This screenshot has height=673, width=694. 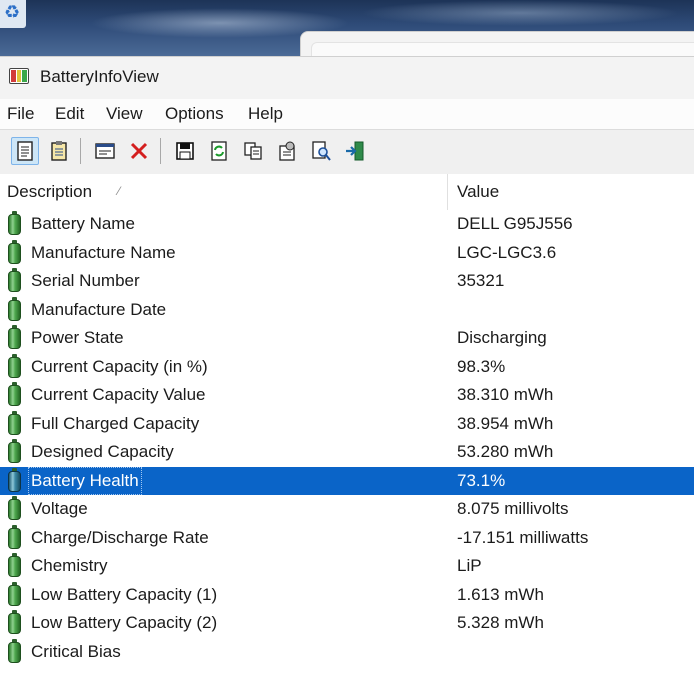 What do you see at coordinates (13, 14) in the screenshot?
I see `recycle-bin-icon: ♻` at bounding box center [13, 14].